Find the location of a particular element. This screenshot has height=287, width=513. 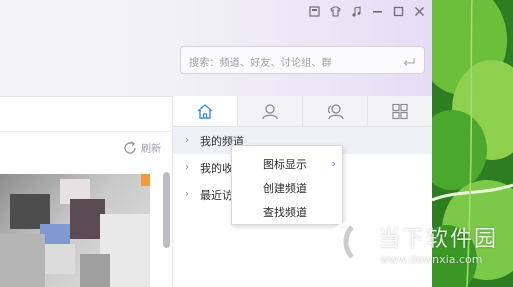

menu-item-label: 查找频道 is located at coordinates (285, 212).